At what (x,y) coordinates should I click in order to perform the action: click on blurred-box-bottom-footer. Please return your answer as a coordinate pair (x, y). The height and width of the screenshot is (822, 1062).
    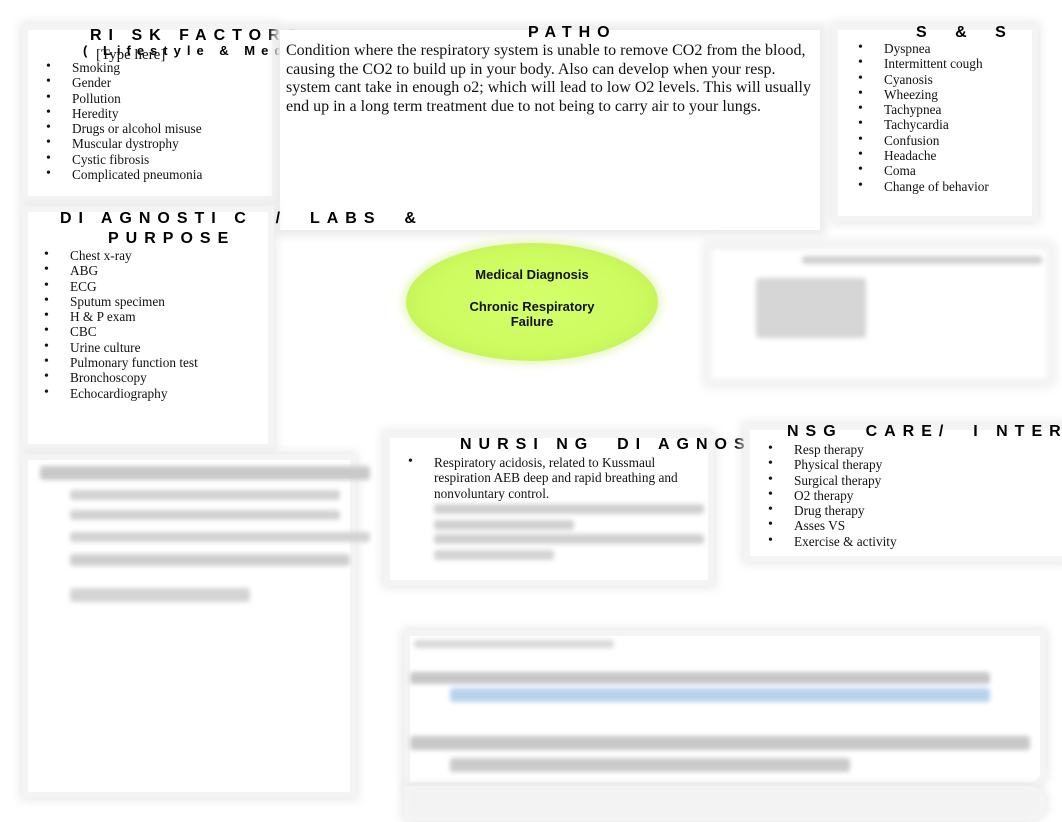
    Looking at the image, I should click on (725, 803).